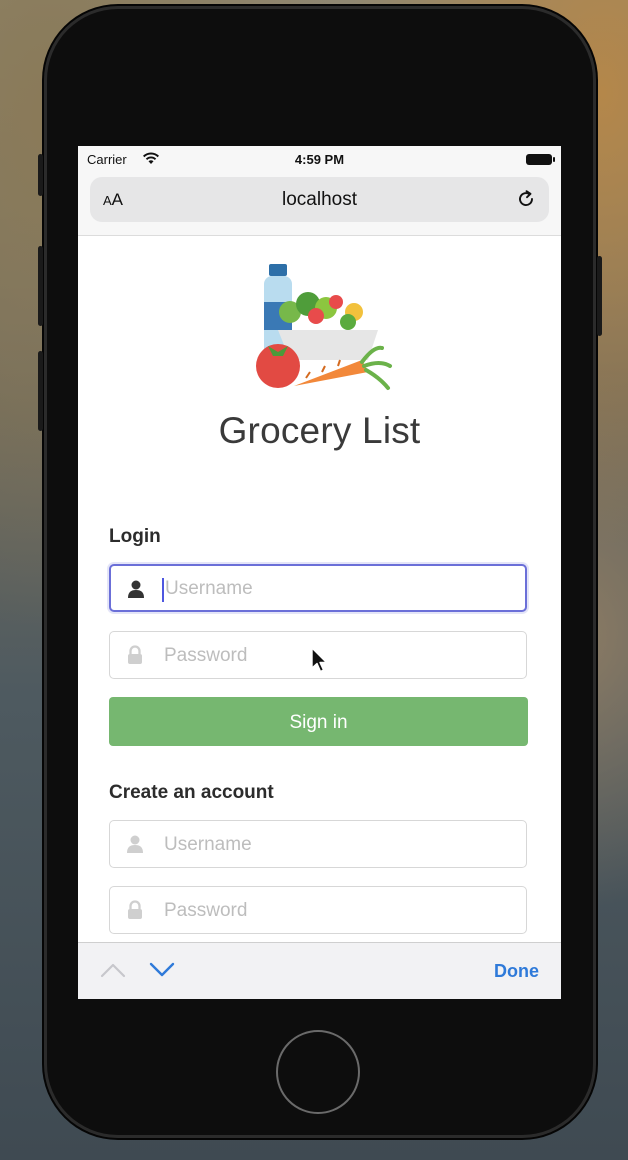  I want to click on status-bar: Carrier 4:59 PM, so click(319, 160).